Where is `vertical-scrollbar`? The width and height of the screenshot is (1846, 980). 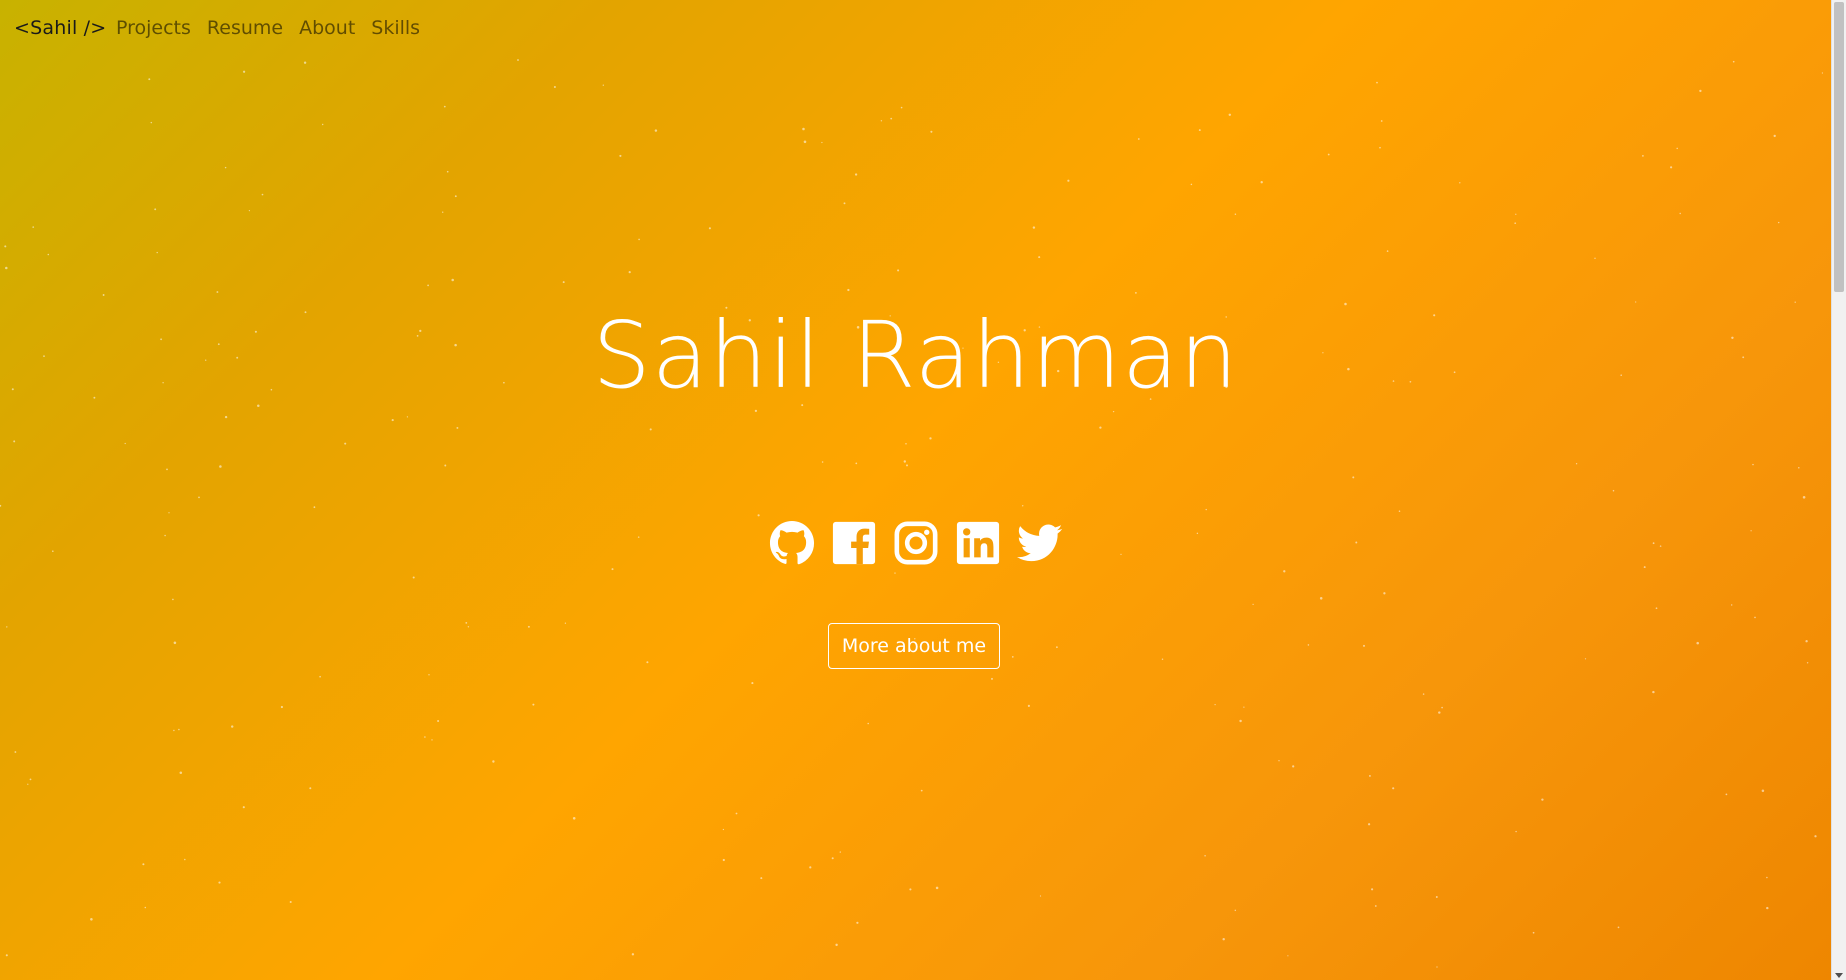 vertical-scrollbar is located at coordinates (1838, 490).